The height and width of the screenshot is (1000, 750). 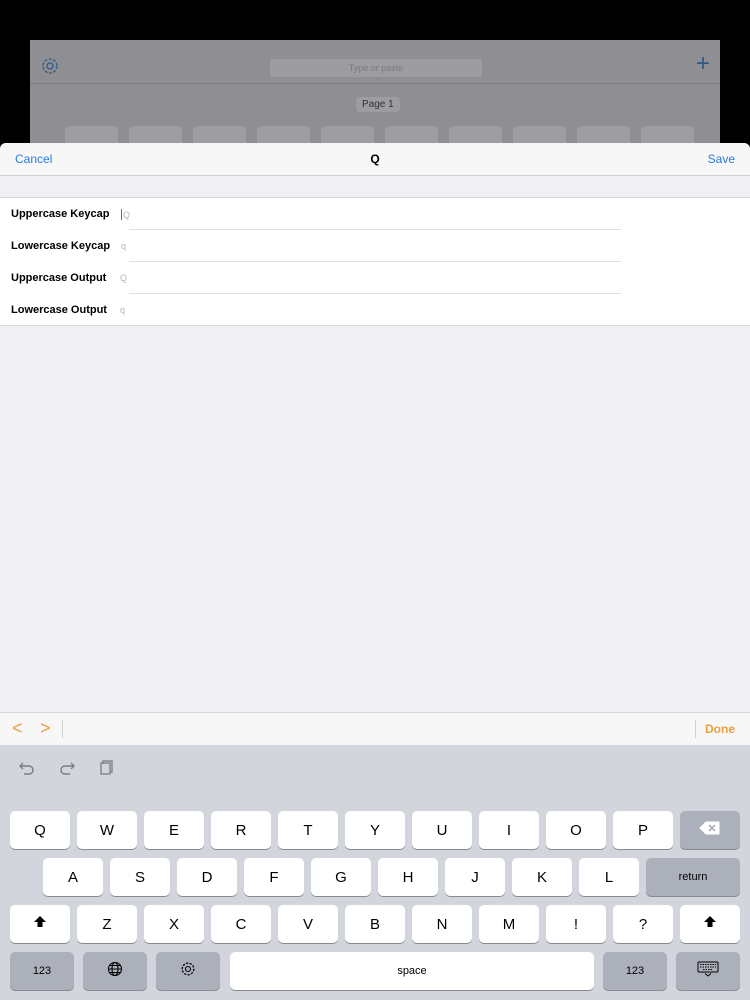 I want to click on key-j: J, so click(x=475, y=877).